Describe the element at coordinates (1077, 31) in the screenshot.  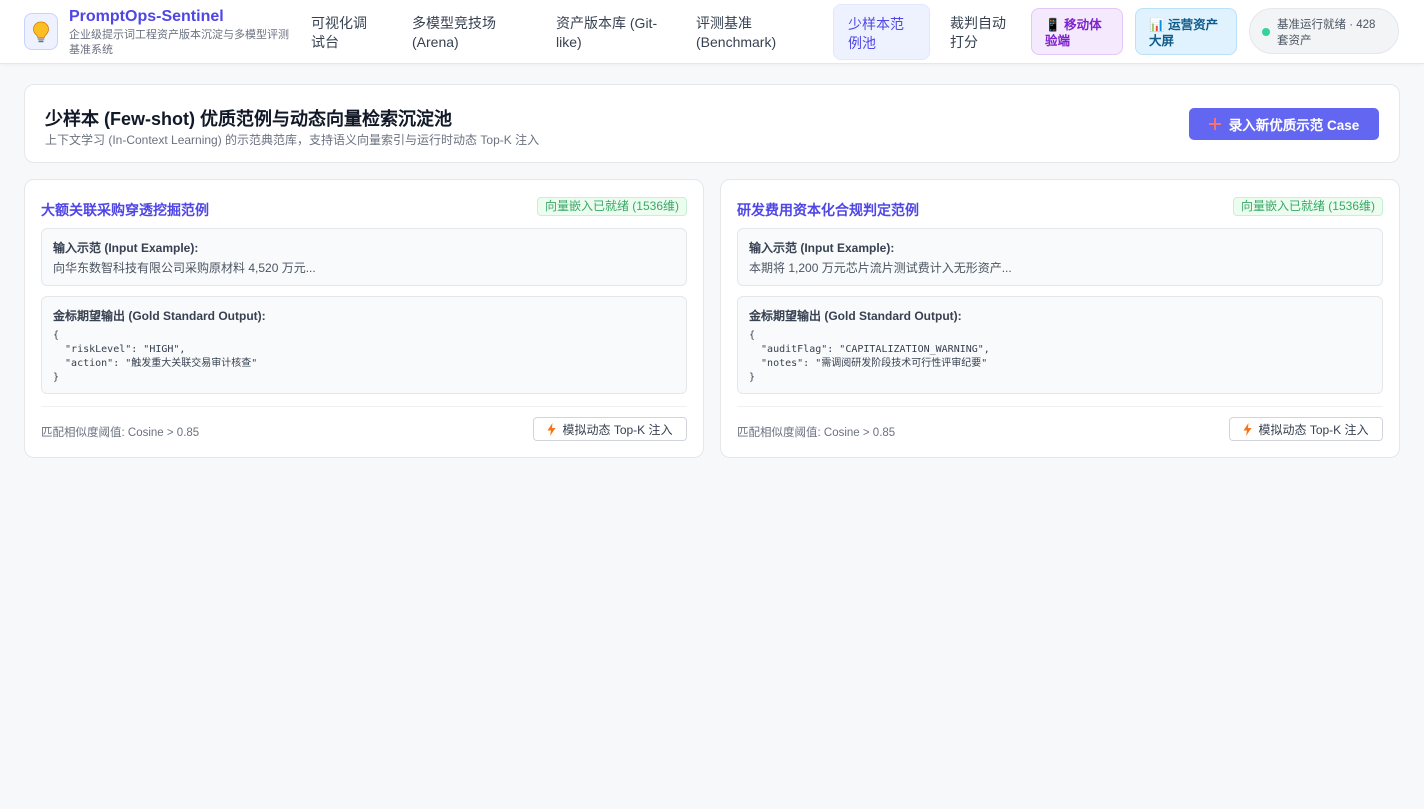
I see `mobile-experience-button: 📱 移动体验端` at that location.